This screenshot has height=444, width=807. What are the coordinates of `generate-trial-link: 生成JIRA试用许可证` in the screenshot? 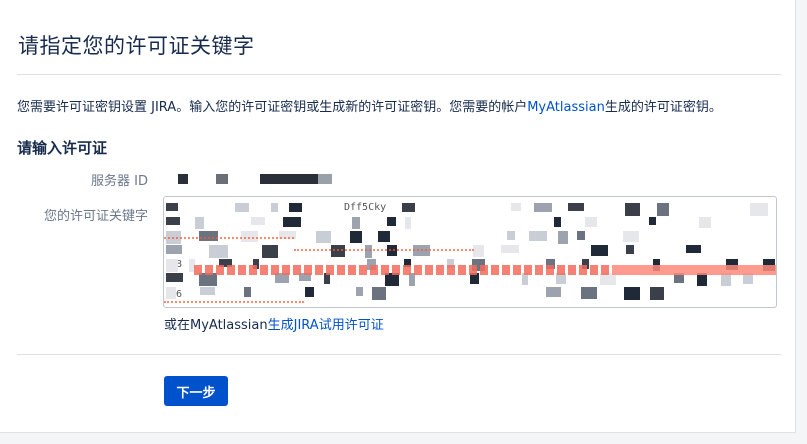 It's located at (326, 325).